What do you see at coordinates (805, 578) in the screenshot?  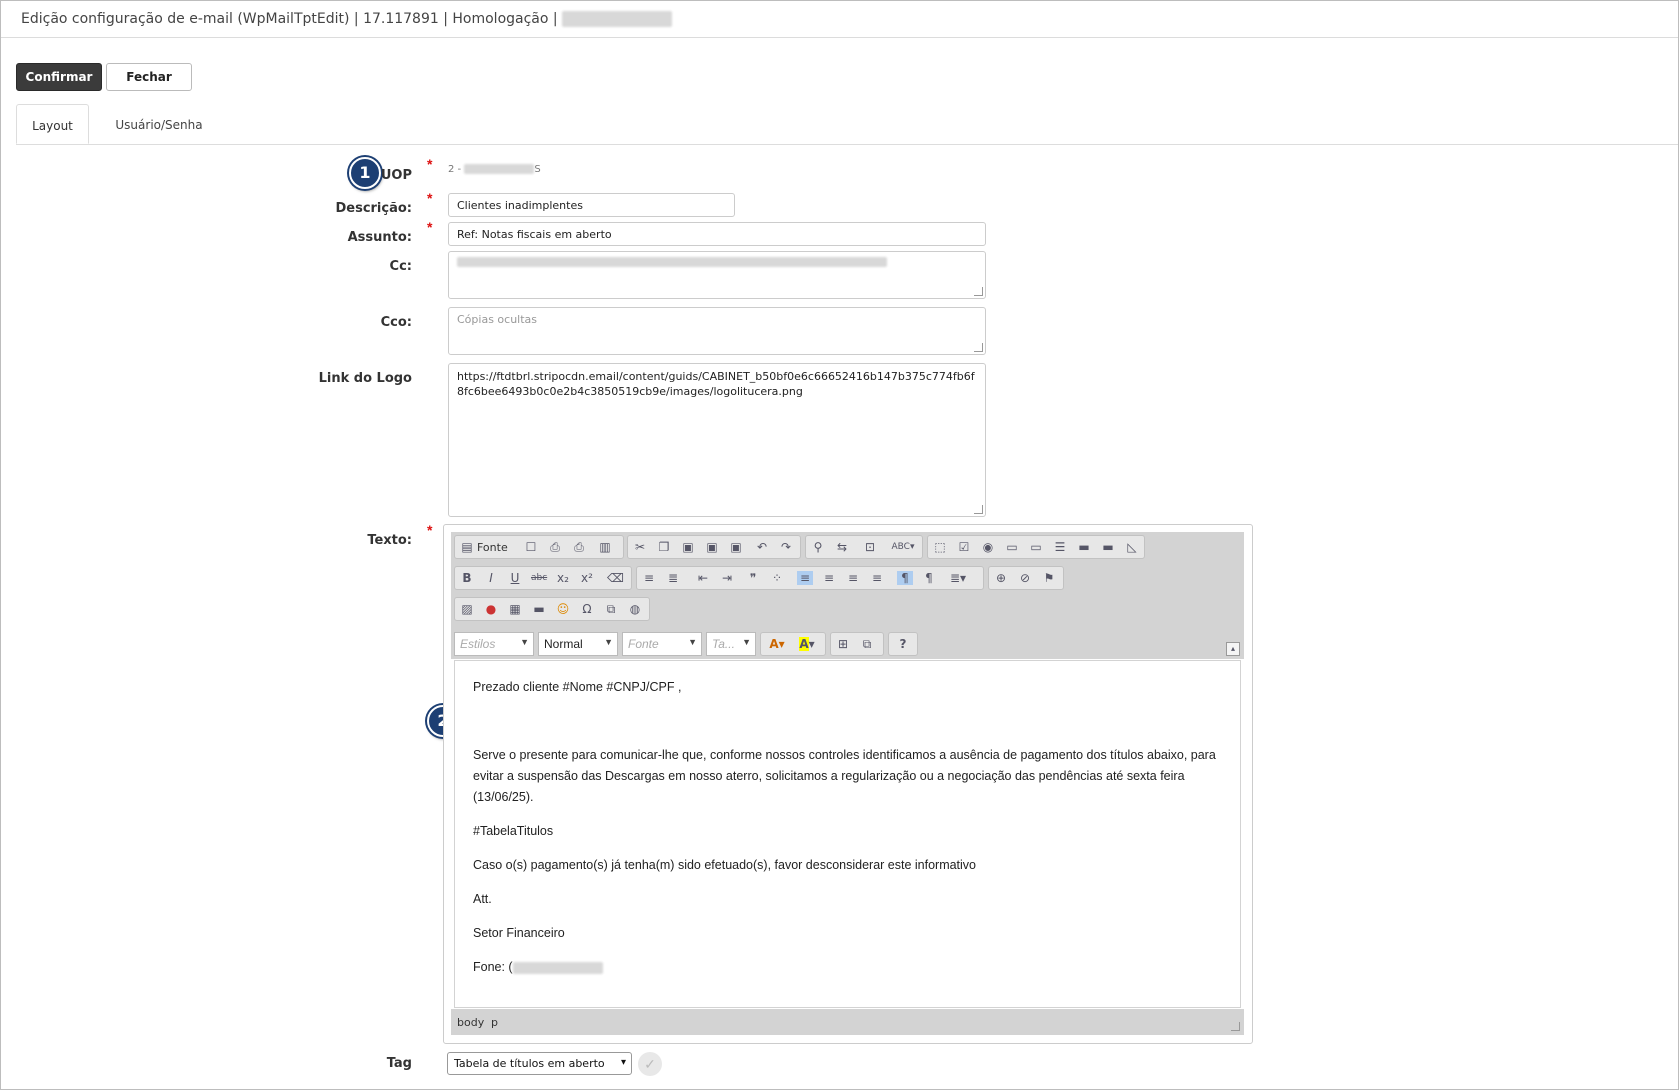 I see `align-left-icon: ≡` at bounding box center [805, 578].